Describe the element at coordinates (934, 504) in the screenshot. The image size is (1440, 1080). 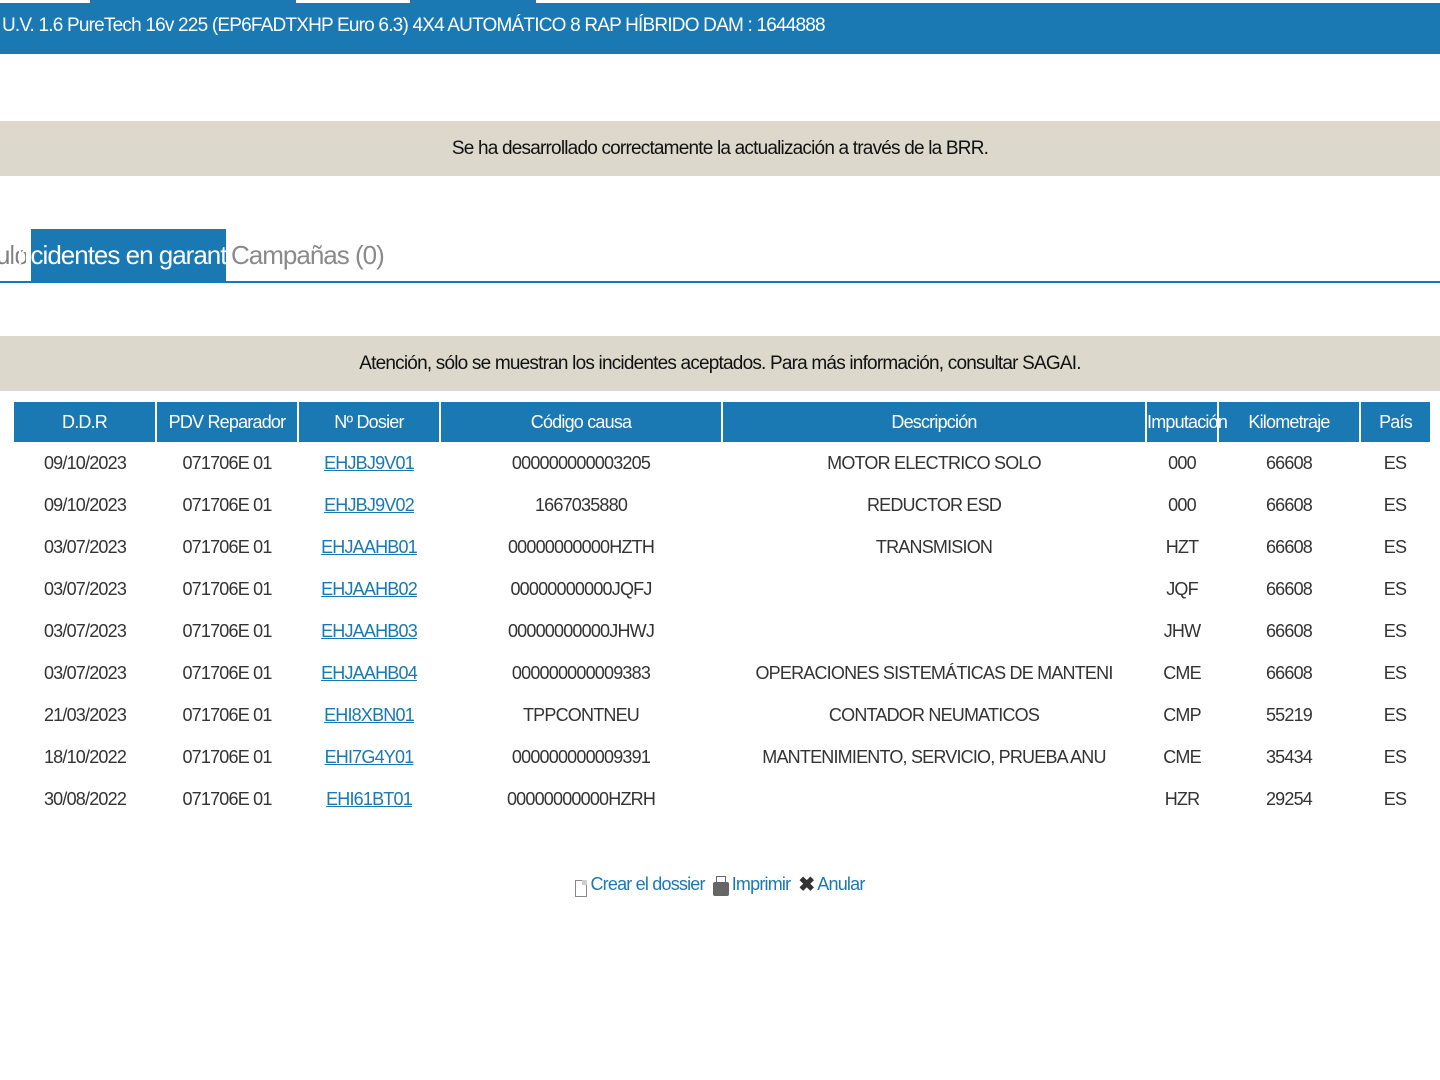
I see `cell-description: REDUCTOR ESD` at that location.